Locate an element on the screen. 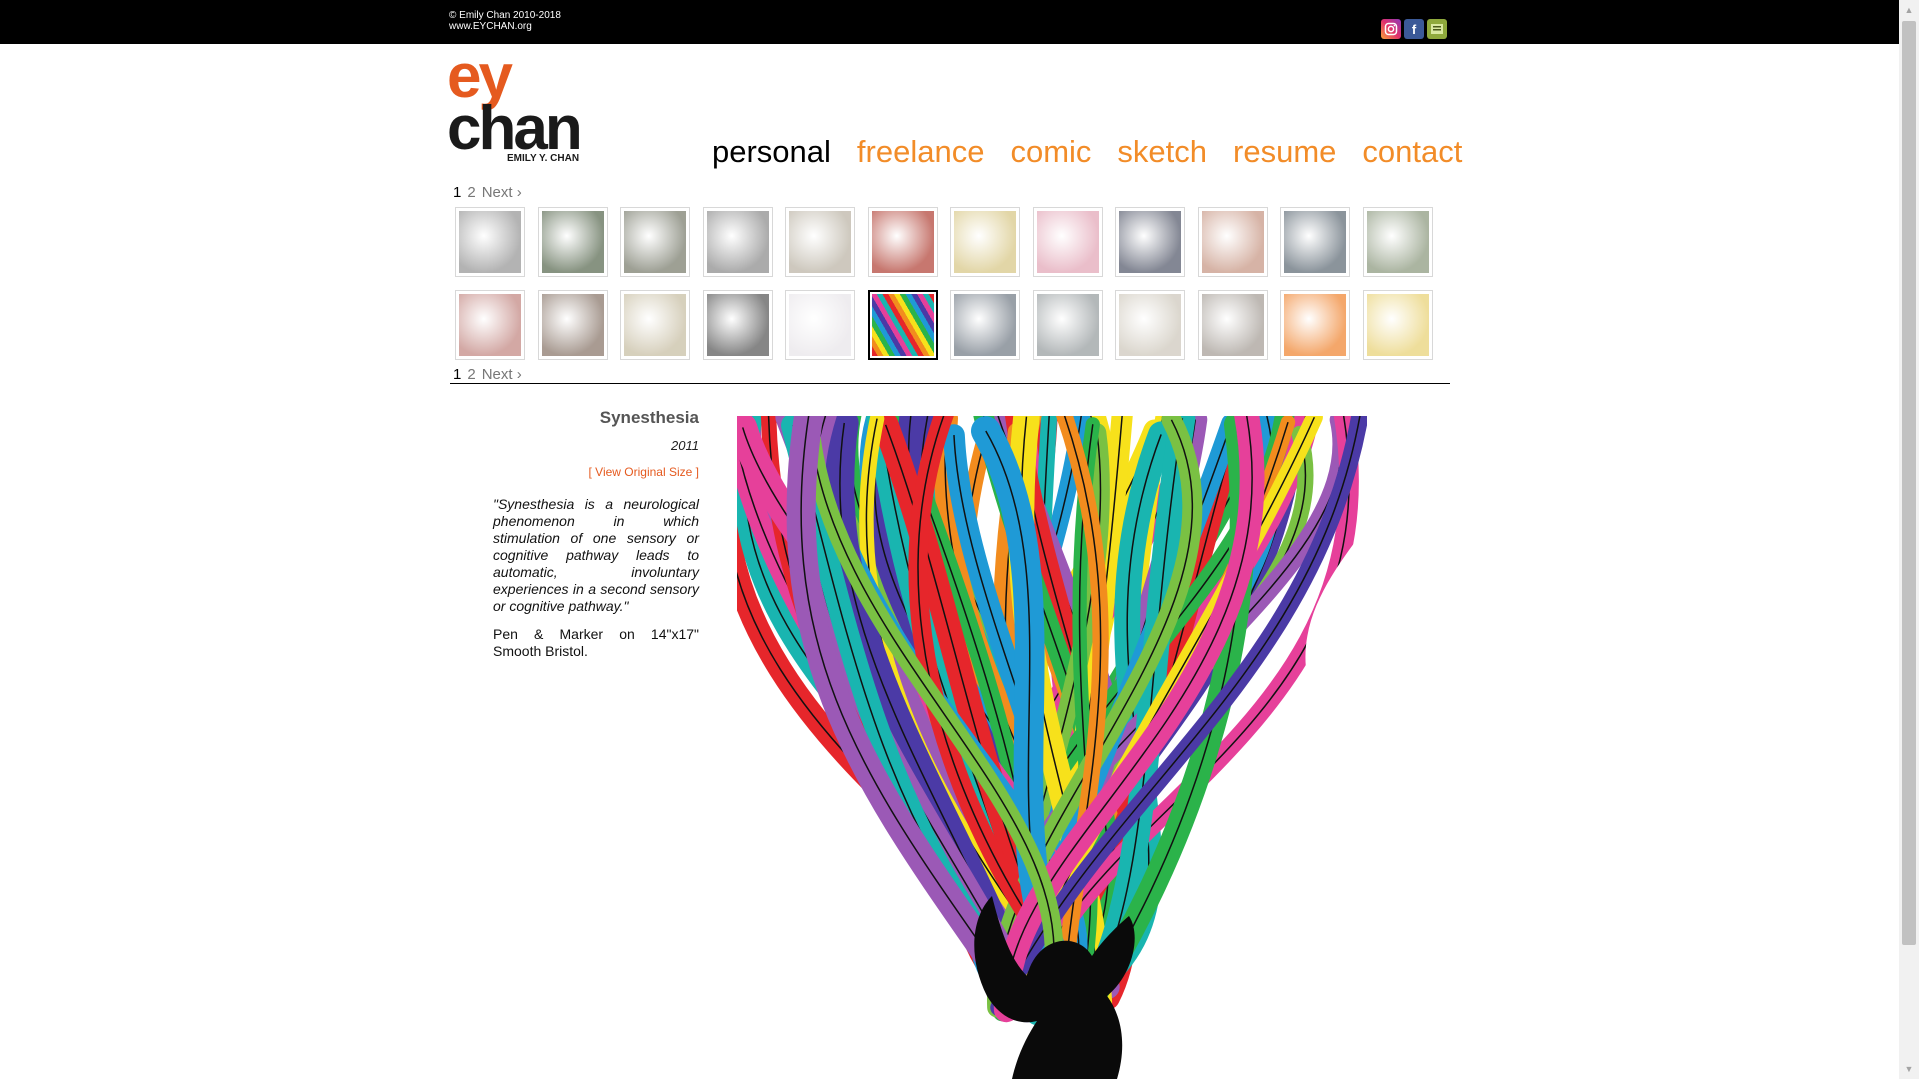  logo-subtitle: EMILY Y. CHAN is located at coordinates (543, 158).